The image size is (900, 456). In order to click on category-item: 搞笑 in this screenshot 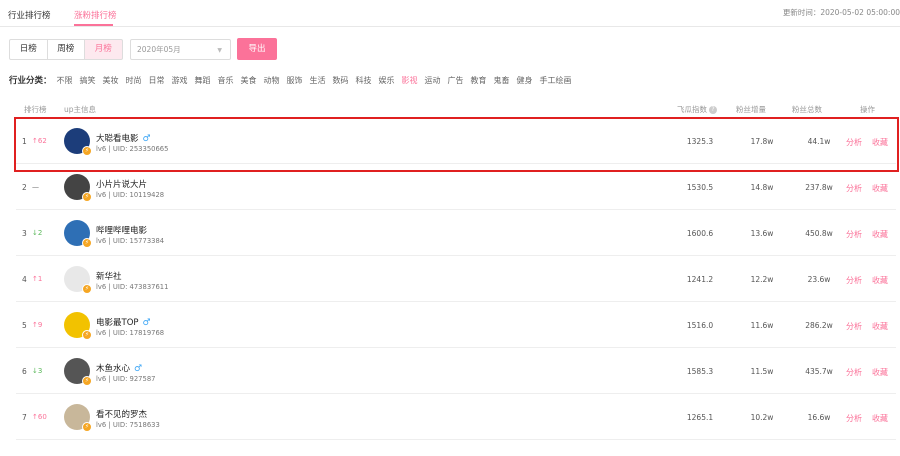, I will do `click(88, 80)`.